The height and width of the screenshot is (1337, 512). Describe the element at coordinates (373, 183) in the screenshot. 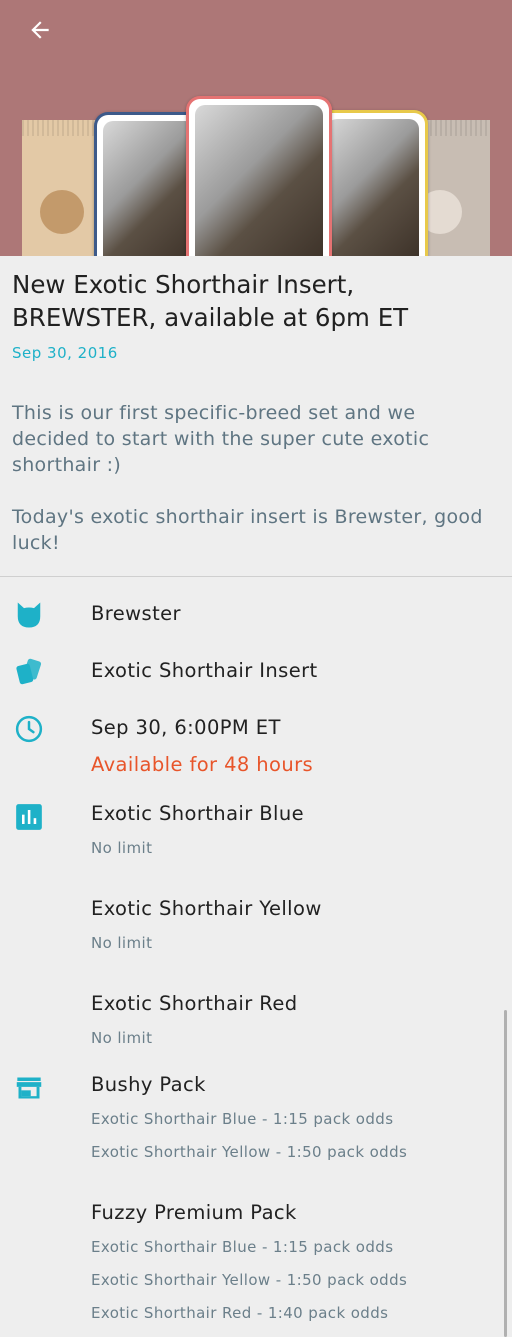

I see `card-image-yellow` at that location.